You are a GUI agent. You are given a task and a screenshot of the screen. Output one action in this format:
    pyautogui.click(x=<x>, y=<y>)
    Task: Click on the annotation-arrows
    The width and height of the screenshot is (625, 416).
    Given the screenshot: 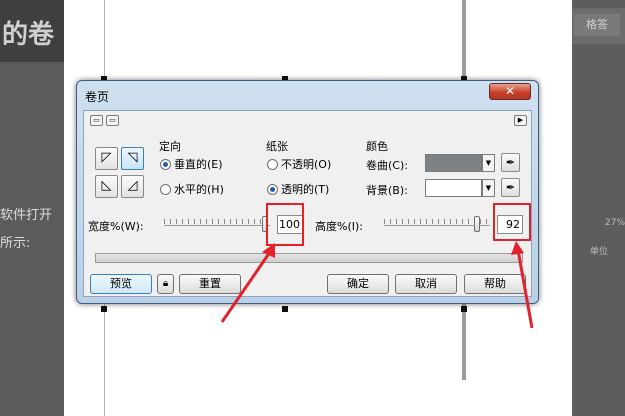 What is the action you would take?
    pyautogui.click(x=377, y=285)
    